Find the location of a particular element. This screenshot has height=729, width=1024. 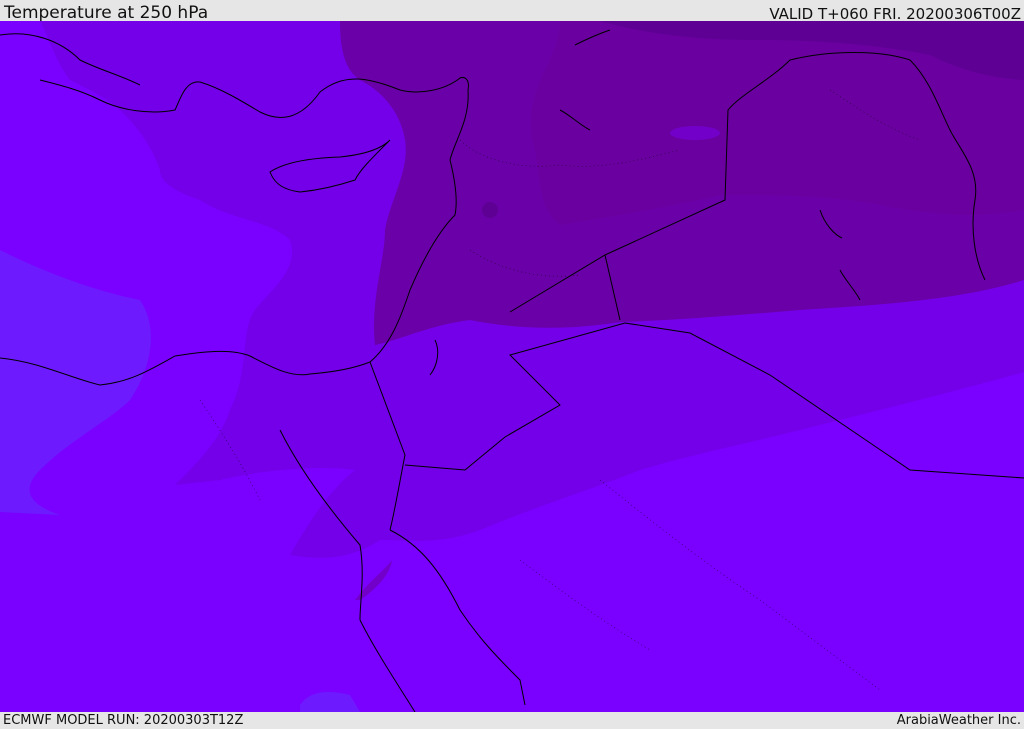

model-run: ECMWF MODEL RUN: 20200303T12Z is located at coordinates (123, 720).